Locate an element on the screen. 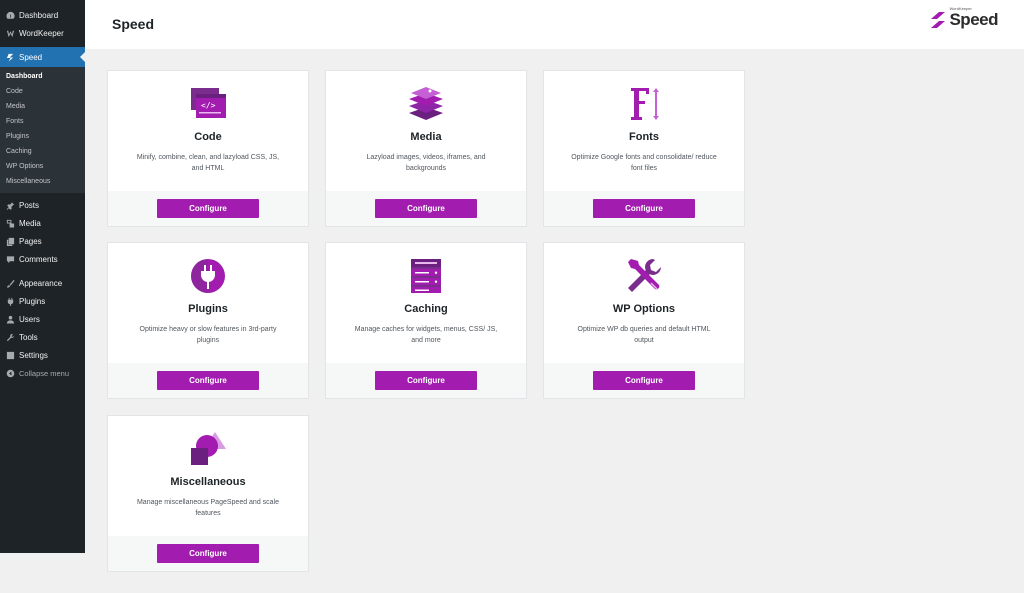 The width and height of the screenshot is (1024, 593). collapse-menu-button: Collapse menu is located at coordinates (42, 373).